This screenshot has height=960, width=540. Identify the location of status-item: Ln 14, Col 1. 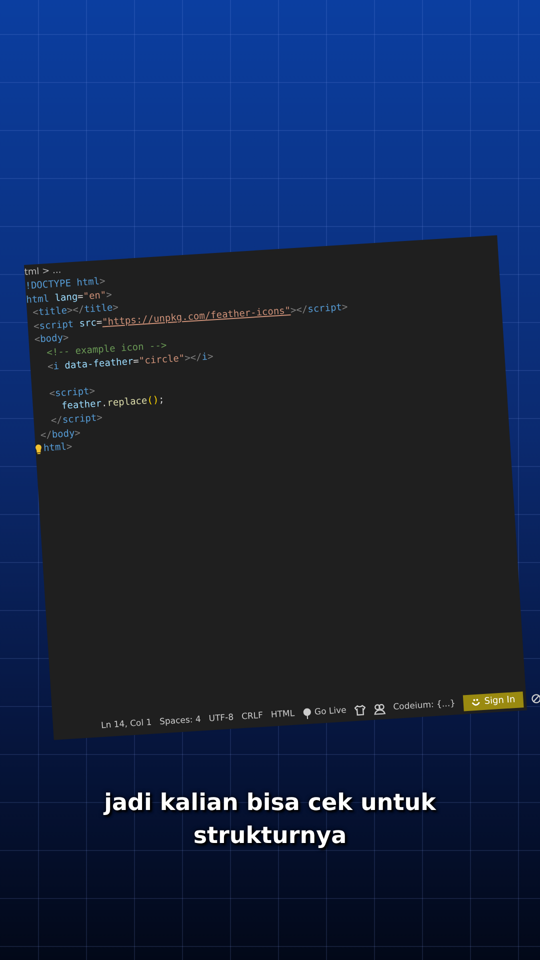
(126, 725).